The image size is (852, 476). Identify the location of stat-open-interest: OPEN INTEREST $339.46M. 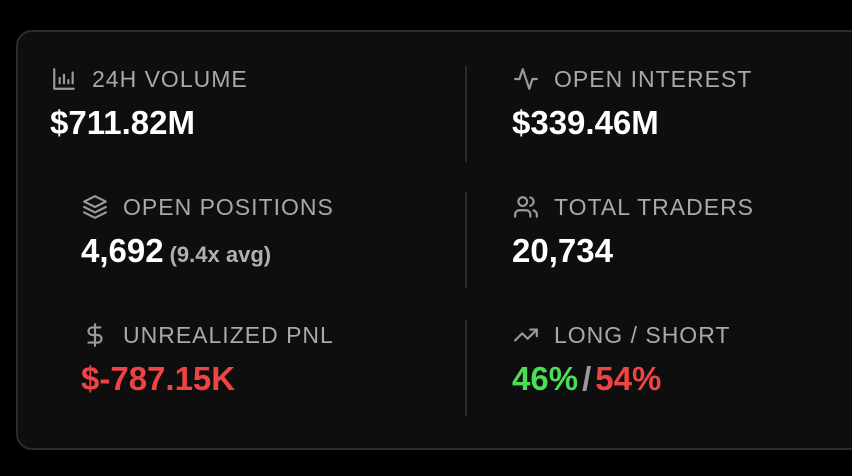
(632, 103).